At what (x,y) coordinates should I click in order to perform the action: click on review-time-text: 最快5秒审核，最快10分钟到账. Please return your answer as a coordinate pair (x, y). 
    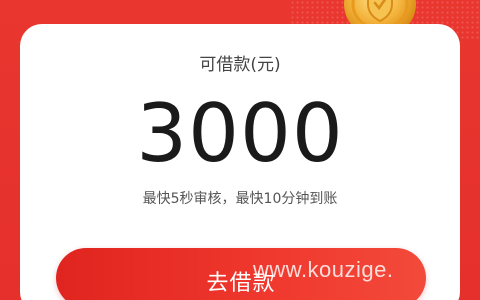
    Looking at the image, I should click on (240, 199).